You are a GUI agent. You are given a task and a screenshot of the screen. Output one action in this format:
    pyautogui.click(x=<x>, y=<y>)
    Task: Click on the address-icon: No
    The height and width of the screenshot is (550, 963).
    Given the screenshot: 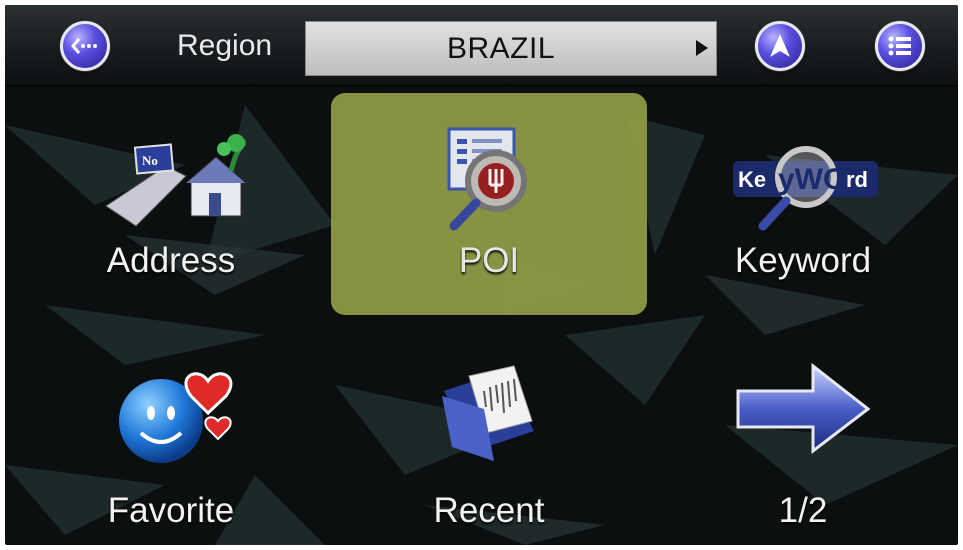 What is the action you would take?
    pyautogui.click(x=175, y=180)
    